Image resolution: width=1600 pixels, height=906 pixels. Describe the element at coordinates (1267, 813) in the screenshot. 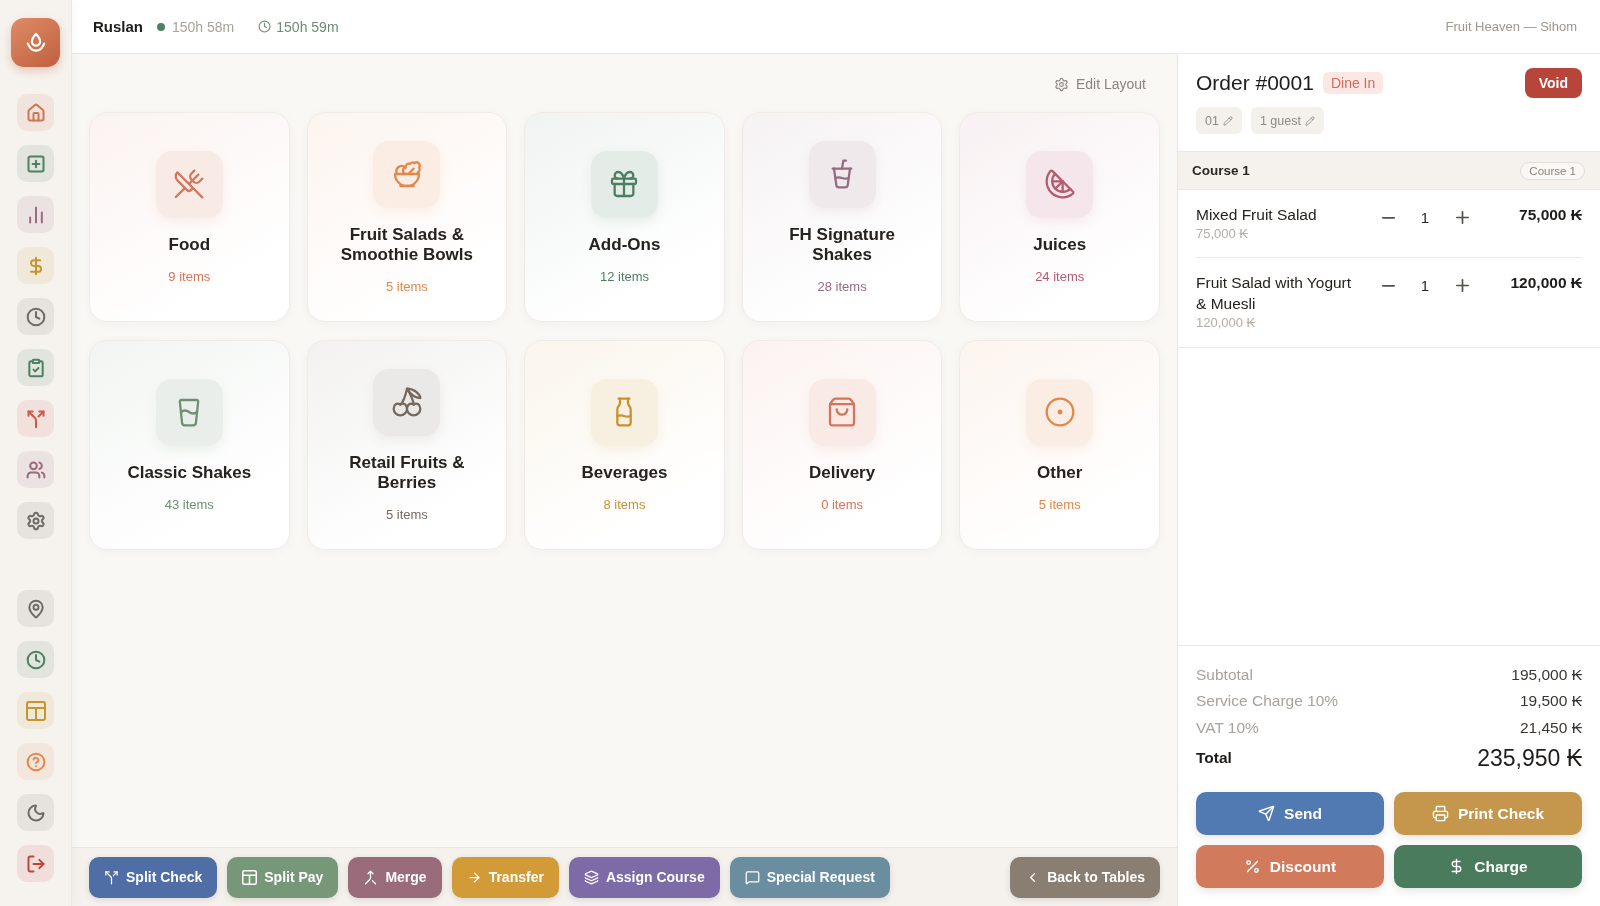

I see `send-icon` at that location.